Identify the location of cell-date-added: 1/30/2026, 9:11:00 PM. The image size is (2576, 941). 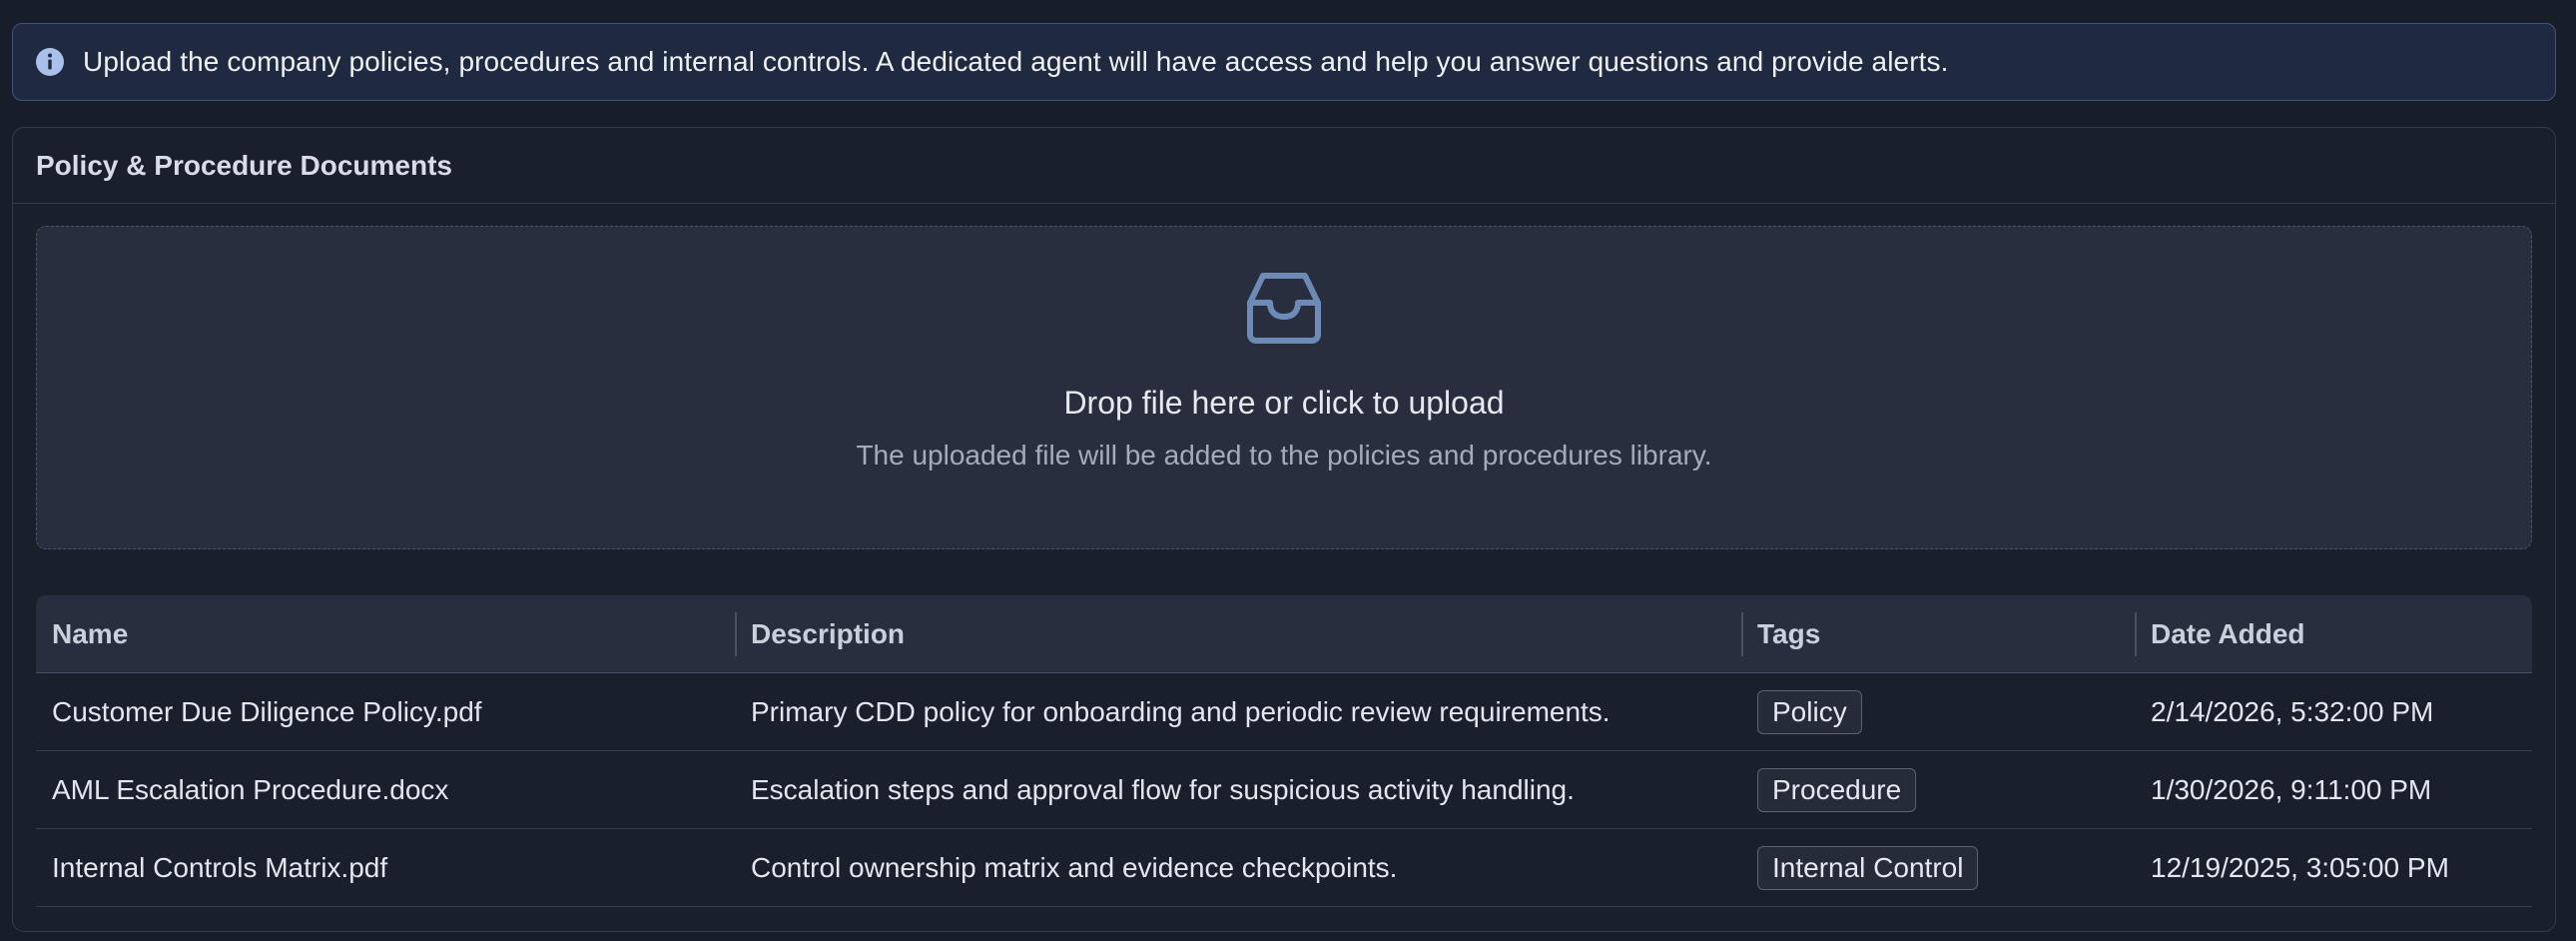
(2291, 789).